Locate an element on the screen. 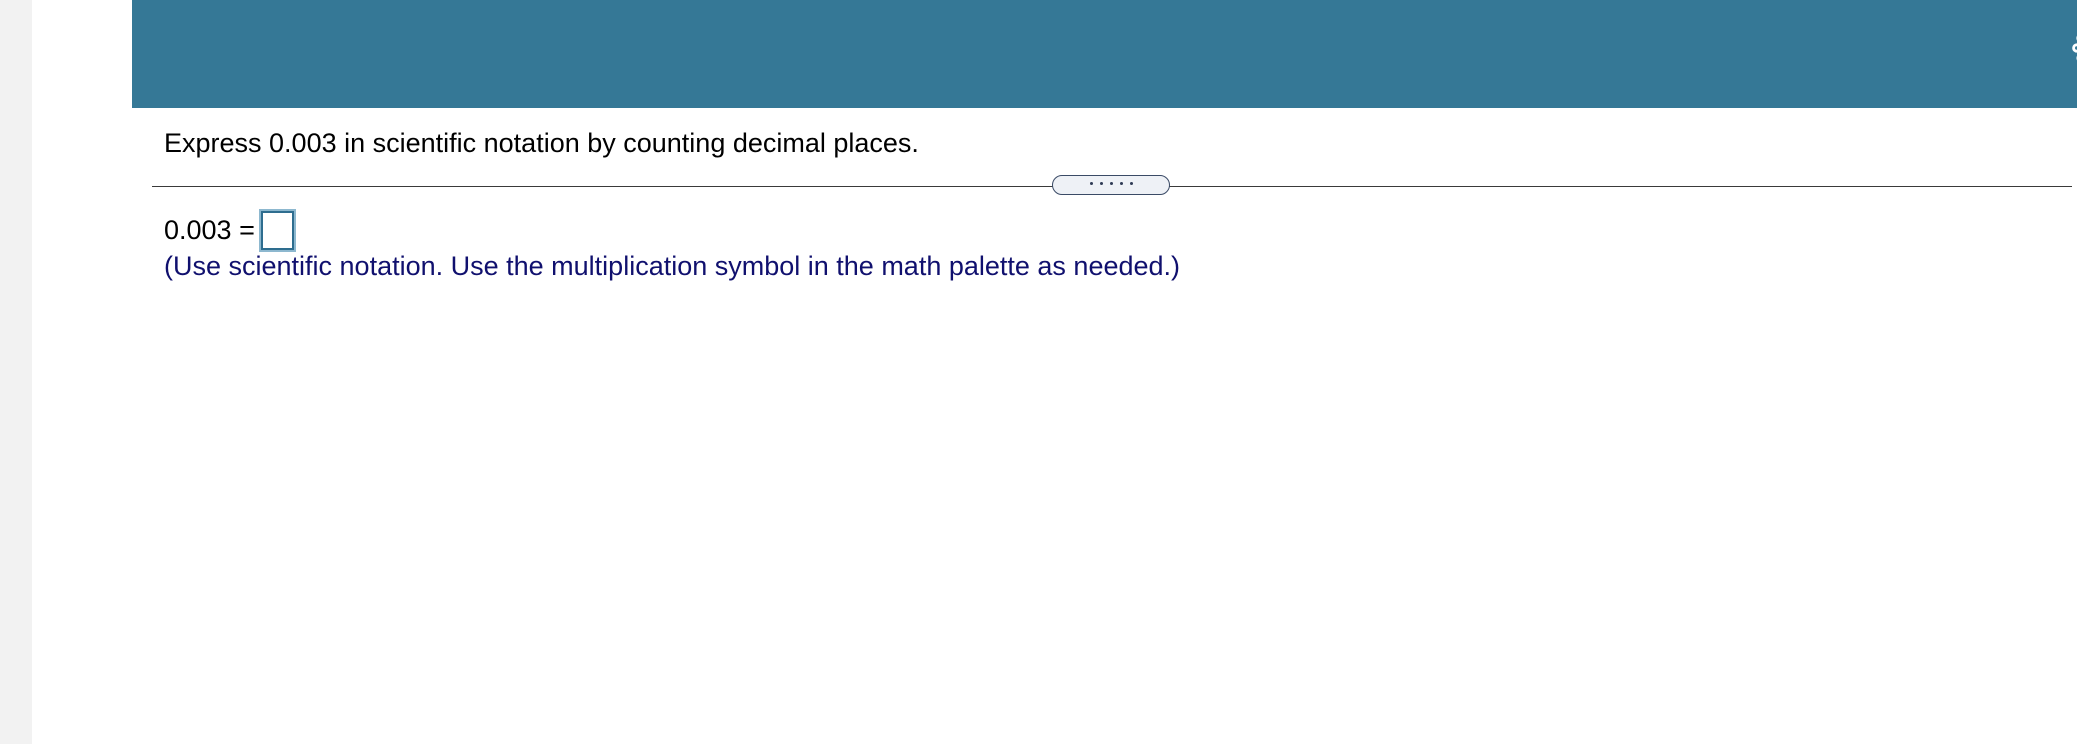 The height and width of the screenshot is (744, 2077). pane-resize-handle is located at coordinates (1111, 185).